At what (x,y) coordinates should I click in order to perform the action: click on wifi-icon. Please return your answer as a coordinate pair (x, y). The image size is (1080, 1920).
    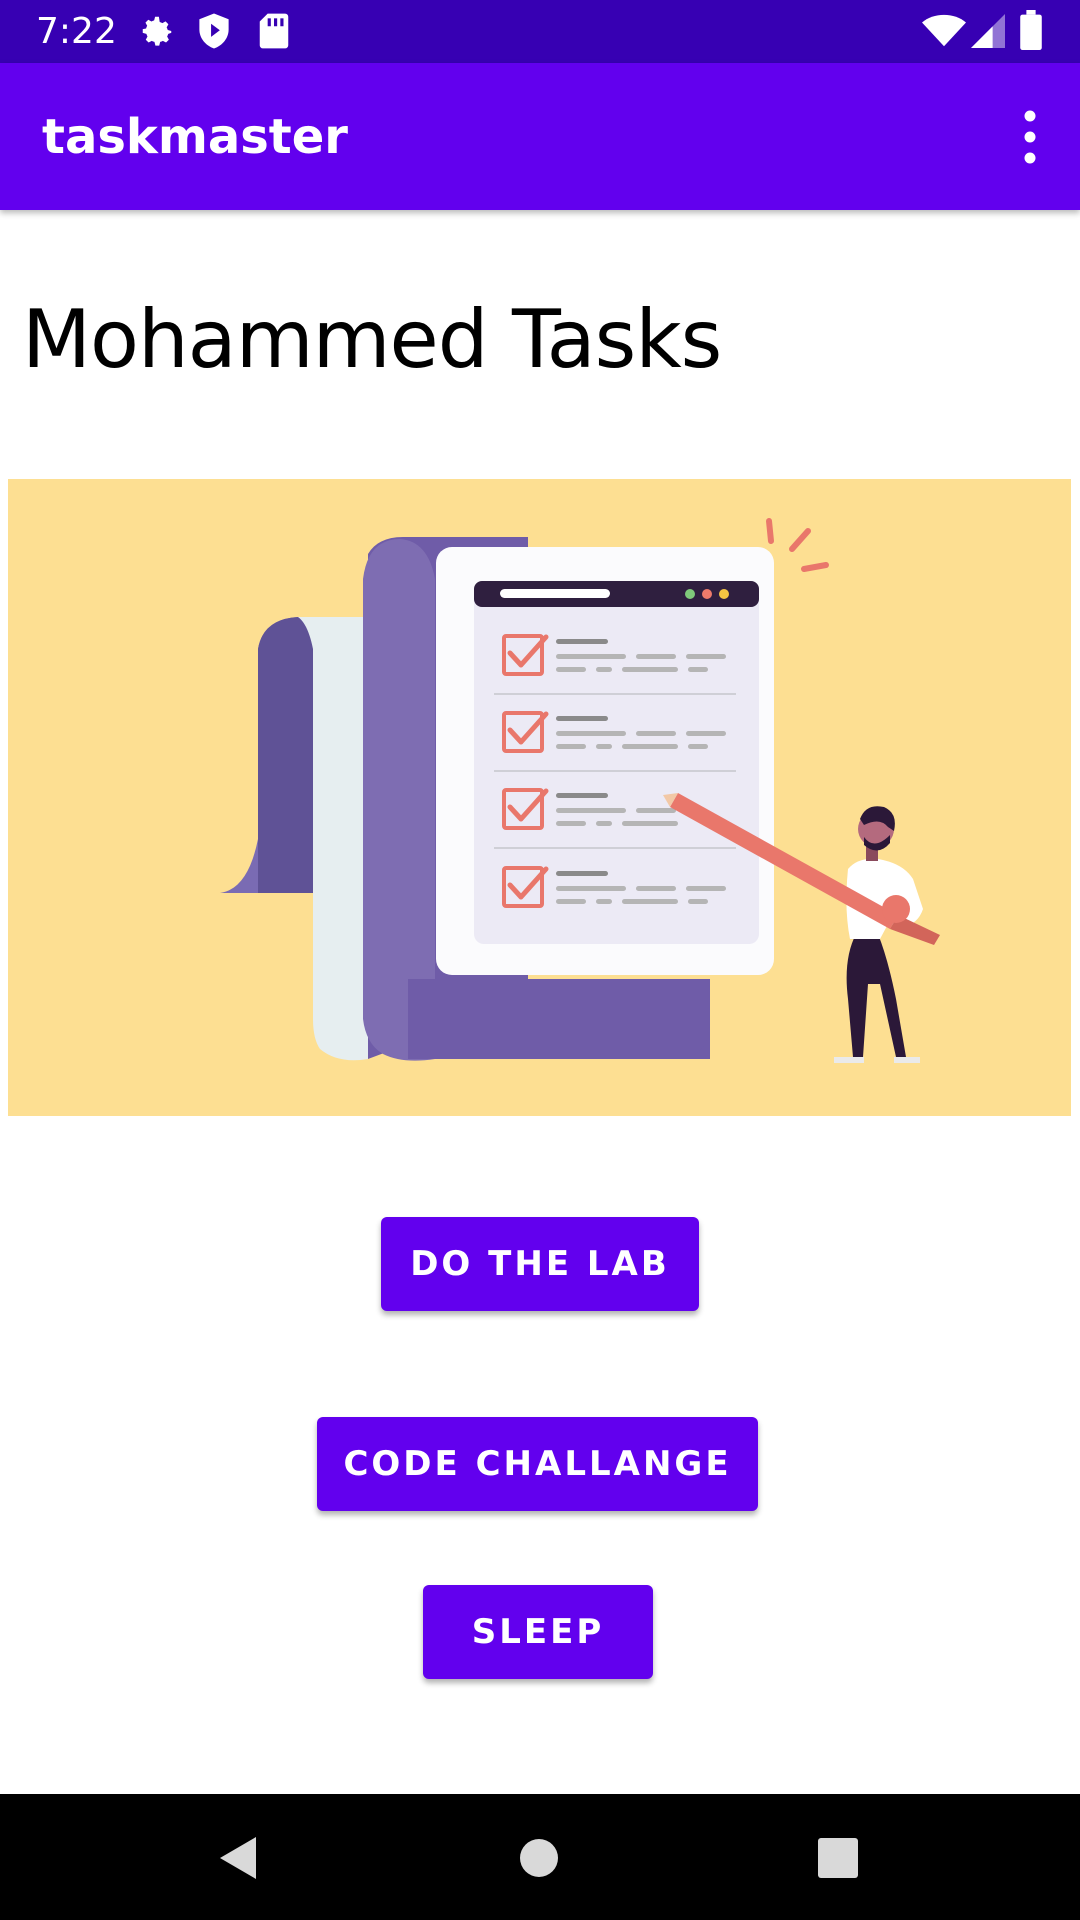
    Looking at the image, I should click on (944, 33).